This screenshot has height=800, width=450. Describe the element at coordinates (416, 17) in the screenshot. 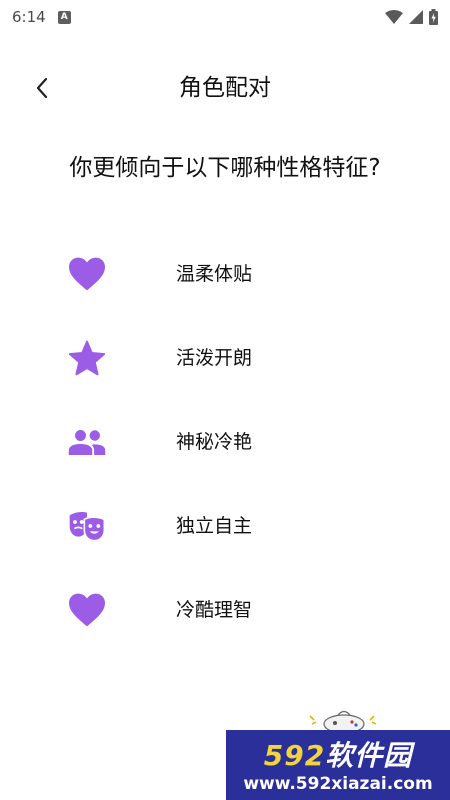

I see `signal-icon` at that location.